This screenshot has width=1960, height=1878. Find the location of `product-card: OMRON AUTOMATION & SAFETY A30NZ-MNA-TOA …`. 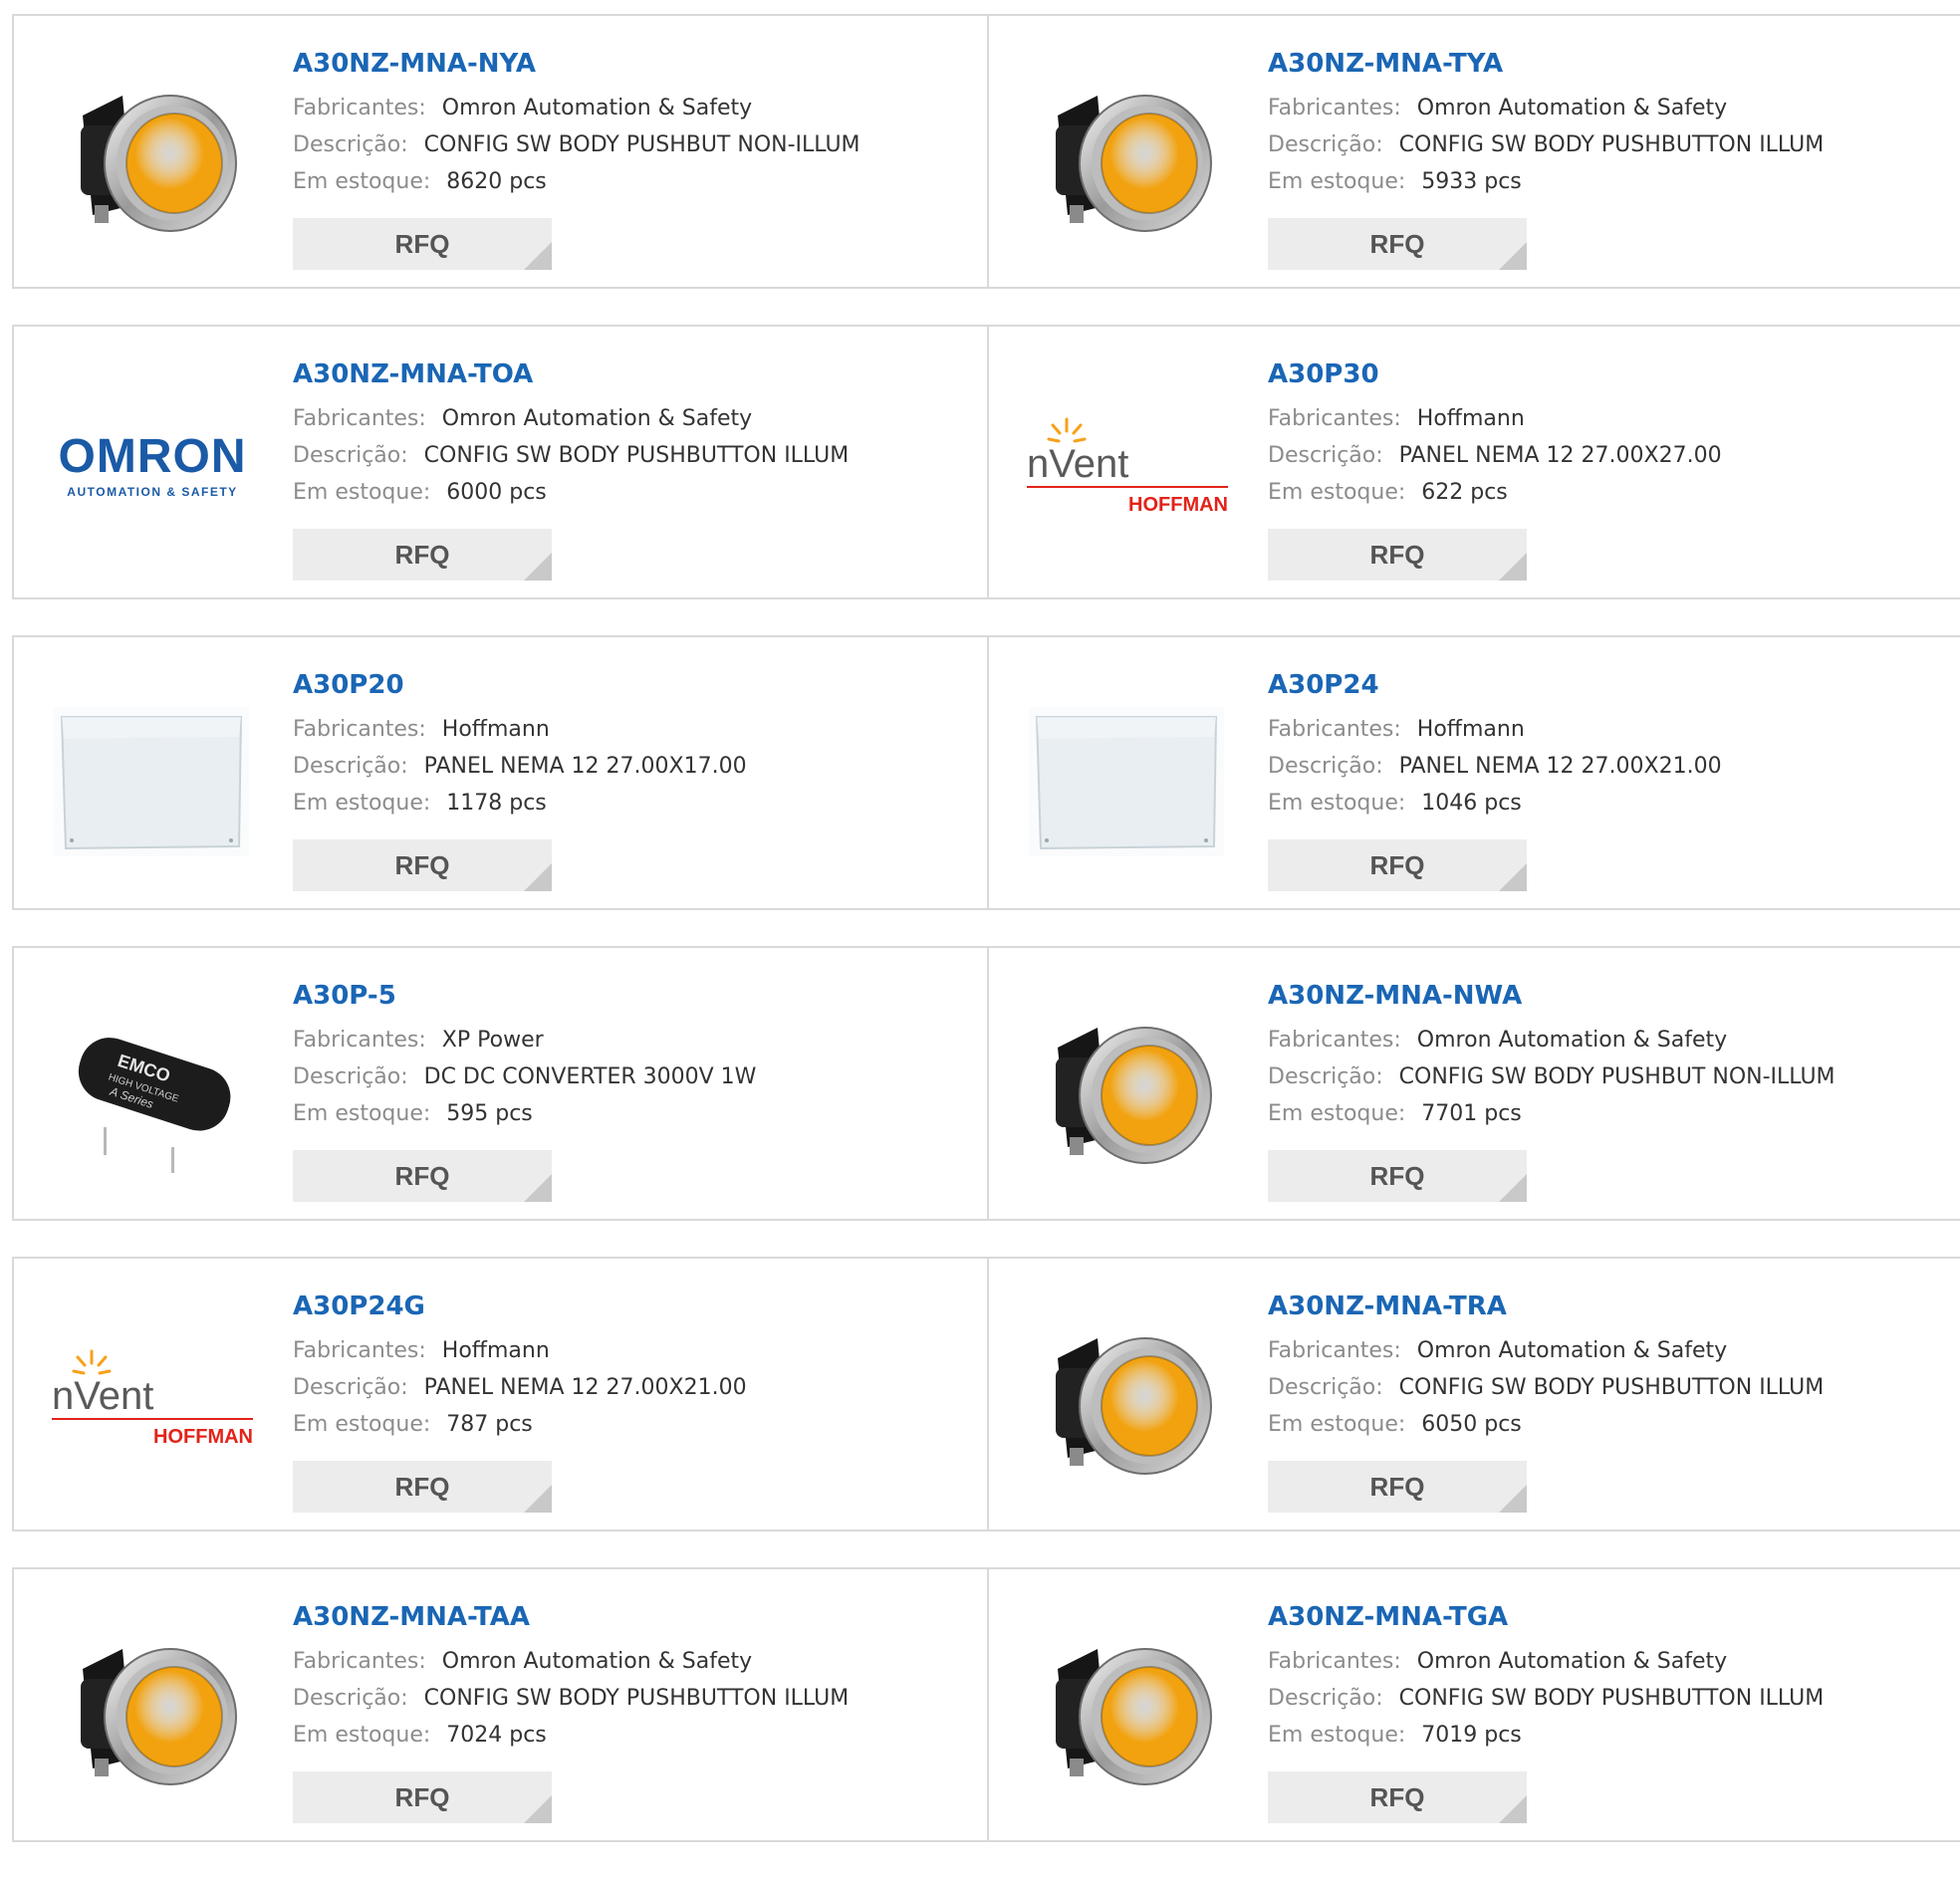

product-card: OMRON AUTOMATION & SAFETY A30NZ-MNA-TOA … is located at coordinates (500, 462).